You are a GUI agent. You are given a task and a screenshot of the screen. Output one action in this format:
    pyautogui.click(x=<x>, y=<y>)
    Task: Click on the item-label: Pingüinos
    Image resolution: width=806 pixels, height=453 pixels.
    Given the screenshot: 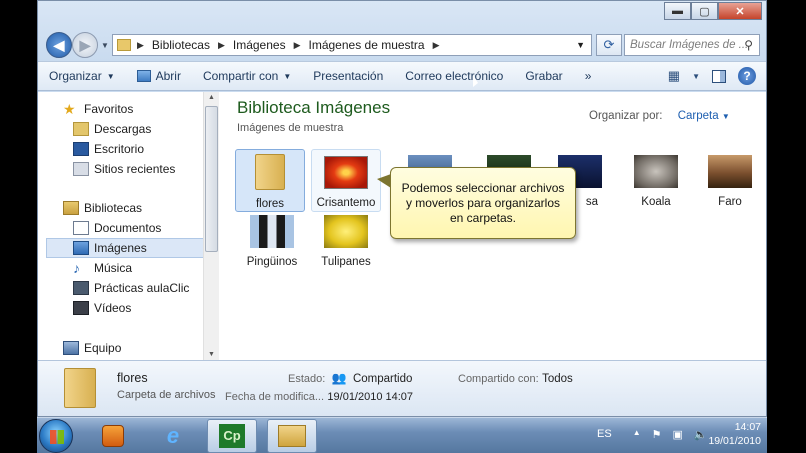 What is the action you would take?
    pyautogui.click(x=272, y=262)
    